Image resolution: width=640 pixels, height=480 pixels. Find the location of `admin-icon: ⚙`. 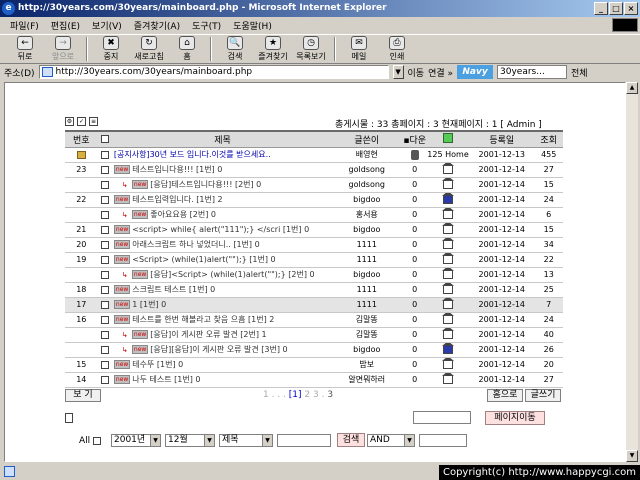

admin-icon: ⚙ is located at coordinates (69, 121).